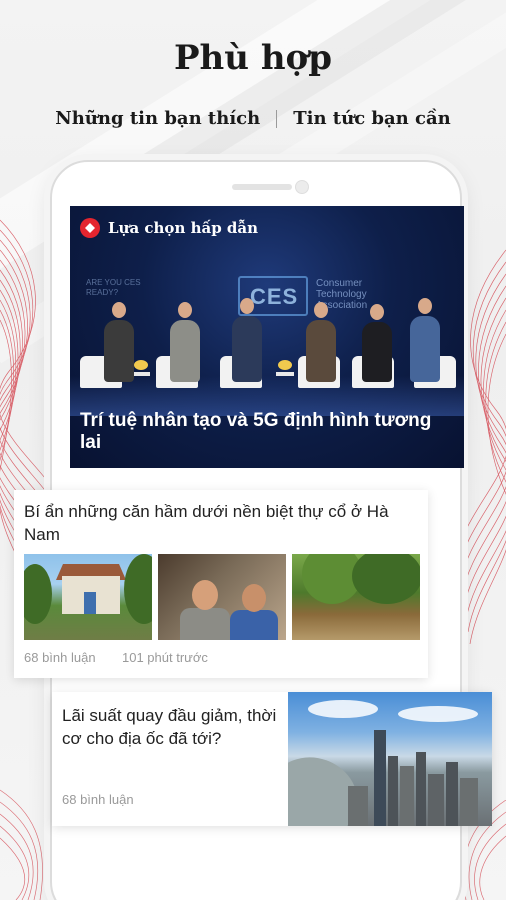 The height and width of the screenshot is (900, 506). Describe the element at coordinates (274, 296) in the screenshot. I see `ces-logo-text: CES` at that location.